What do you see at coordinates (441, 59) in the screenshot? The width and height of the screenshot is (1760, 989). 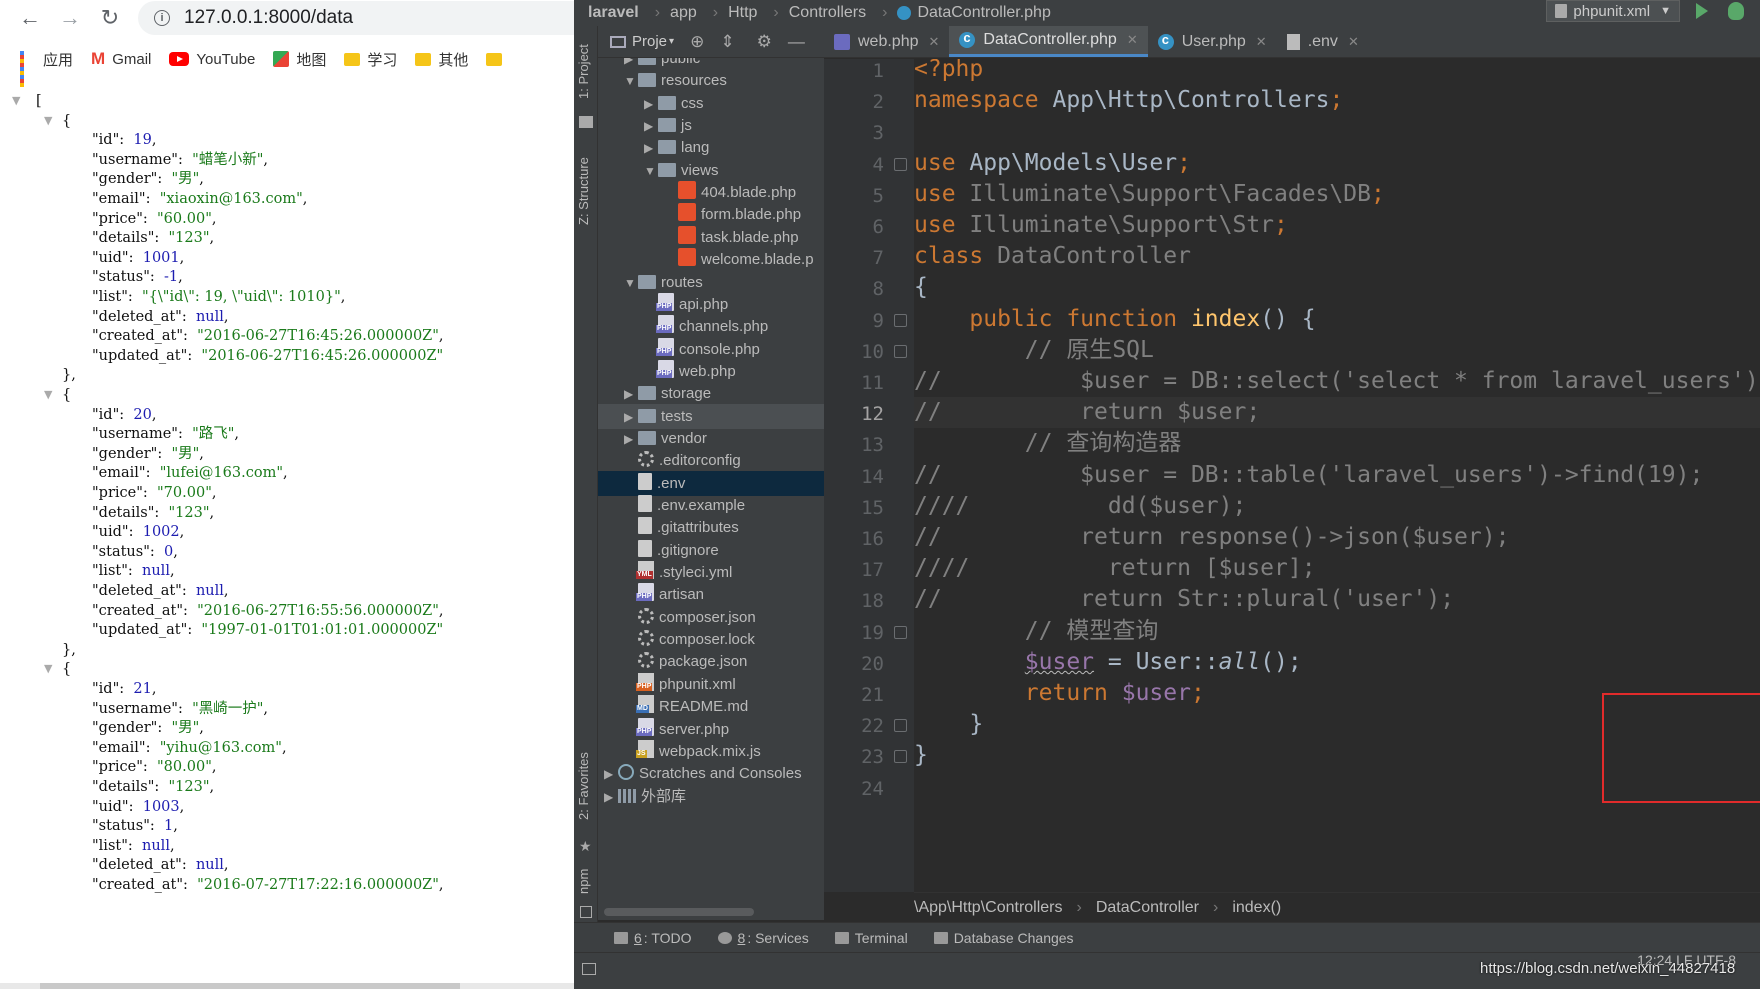 I see `bookmark-folder-other: 其他` at bounding box center [441, 59].